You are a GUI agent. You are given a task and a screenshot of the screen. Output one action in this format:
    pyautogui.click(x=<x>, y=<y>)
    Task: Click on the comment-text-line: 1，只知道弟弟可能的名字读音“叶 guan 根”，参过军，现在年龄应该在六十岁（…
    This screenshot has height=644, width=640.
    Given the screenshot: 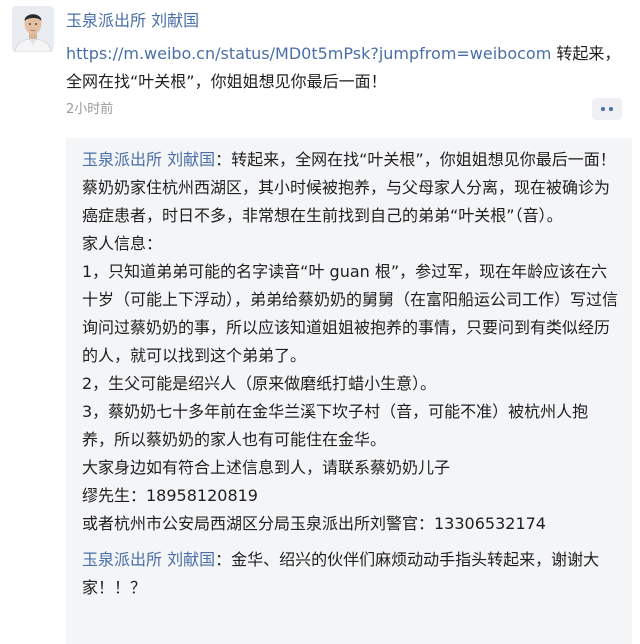 What is the action you would take?
    pyautogui.click(x=350, y=313)
    